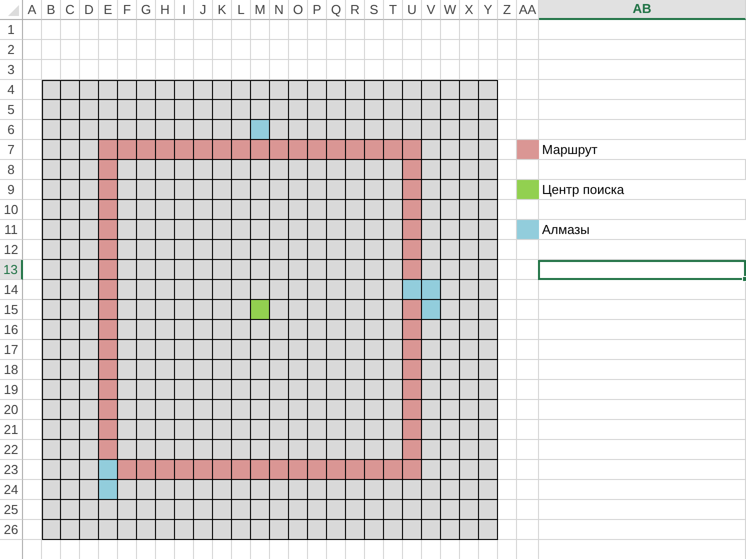 The image size is (746, 559). I want to click on column-header: B, so click(51, 10).